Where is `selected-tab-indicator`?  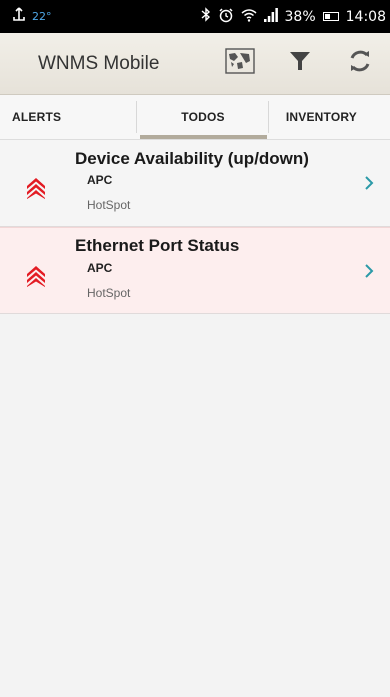
selected-tab-indicator is located at coordinates (203, 137).